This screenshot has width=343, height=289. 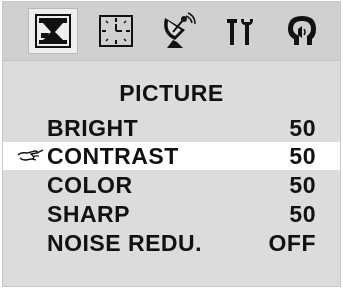 I want to click on menu-item-label: COLOR, so click(x=90, y=185).